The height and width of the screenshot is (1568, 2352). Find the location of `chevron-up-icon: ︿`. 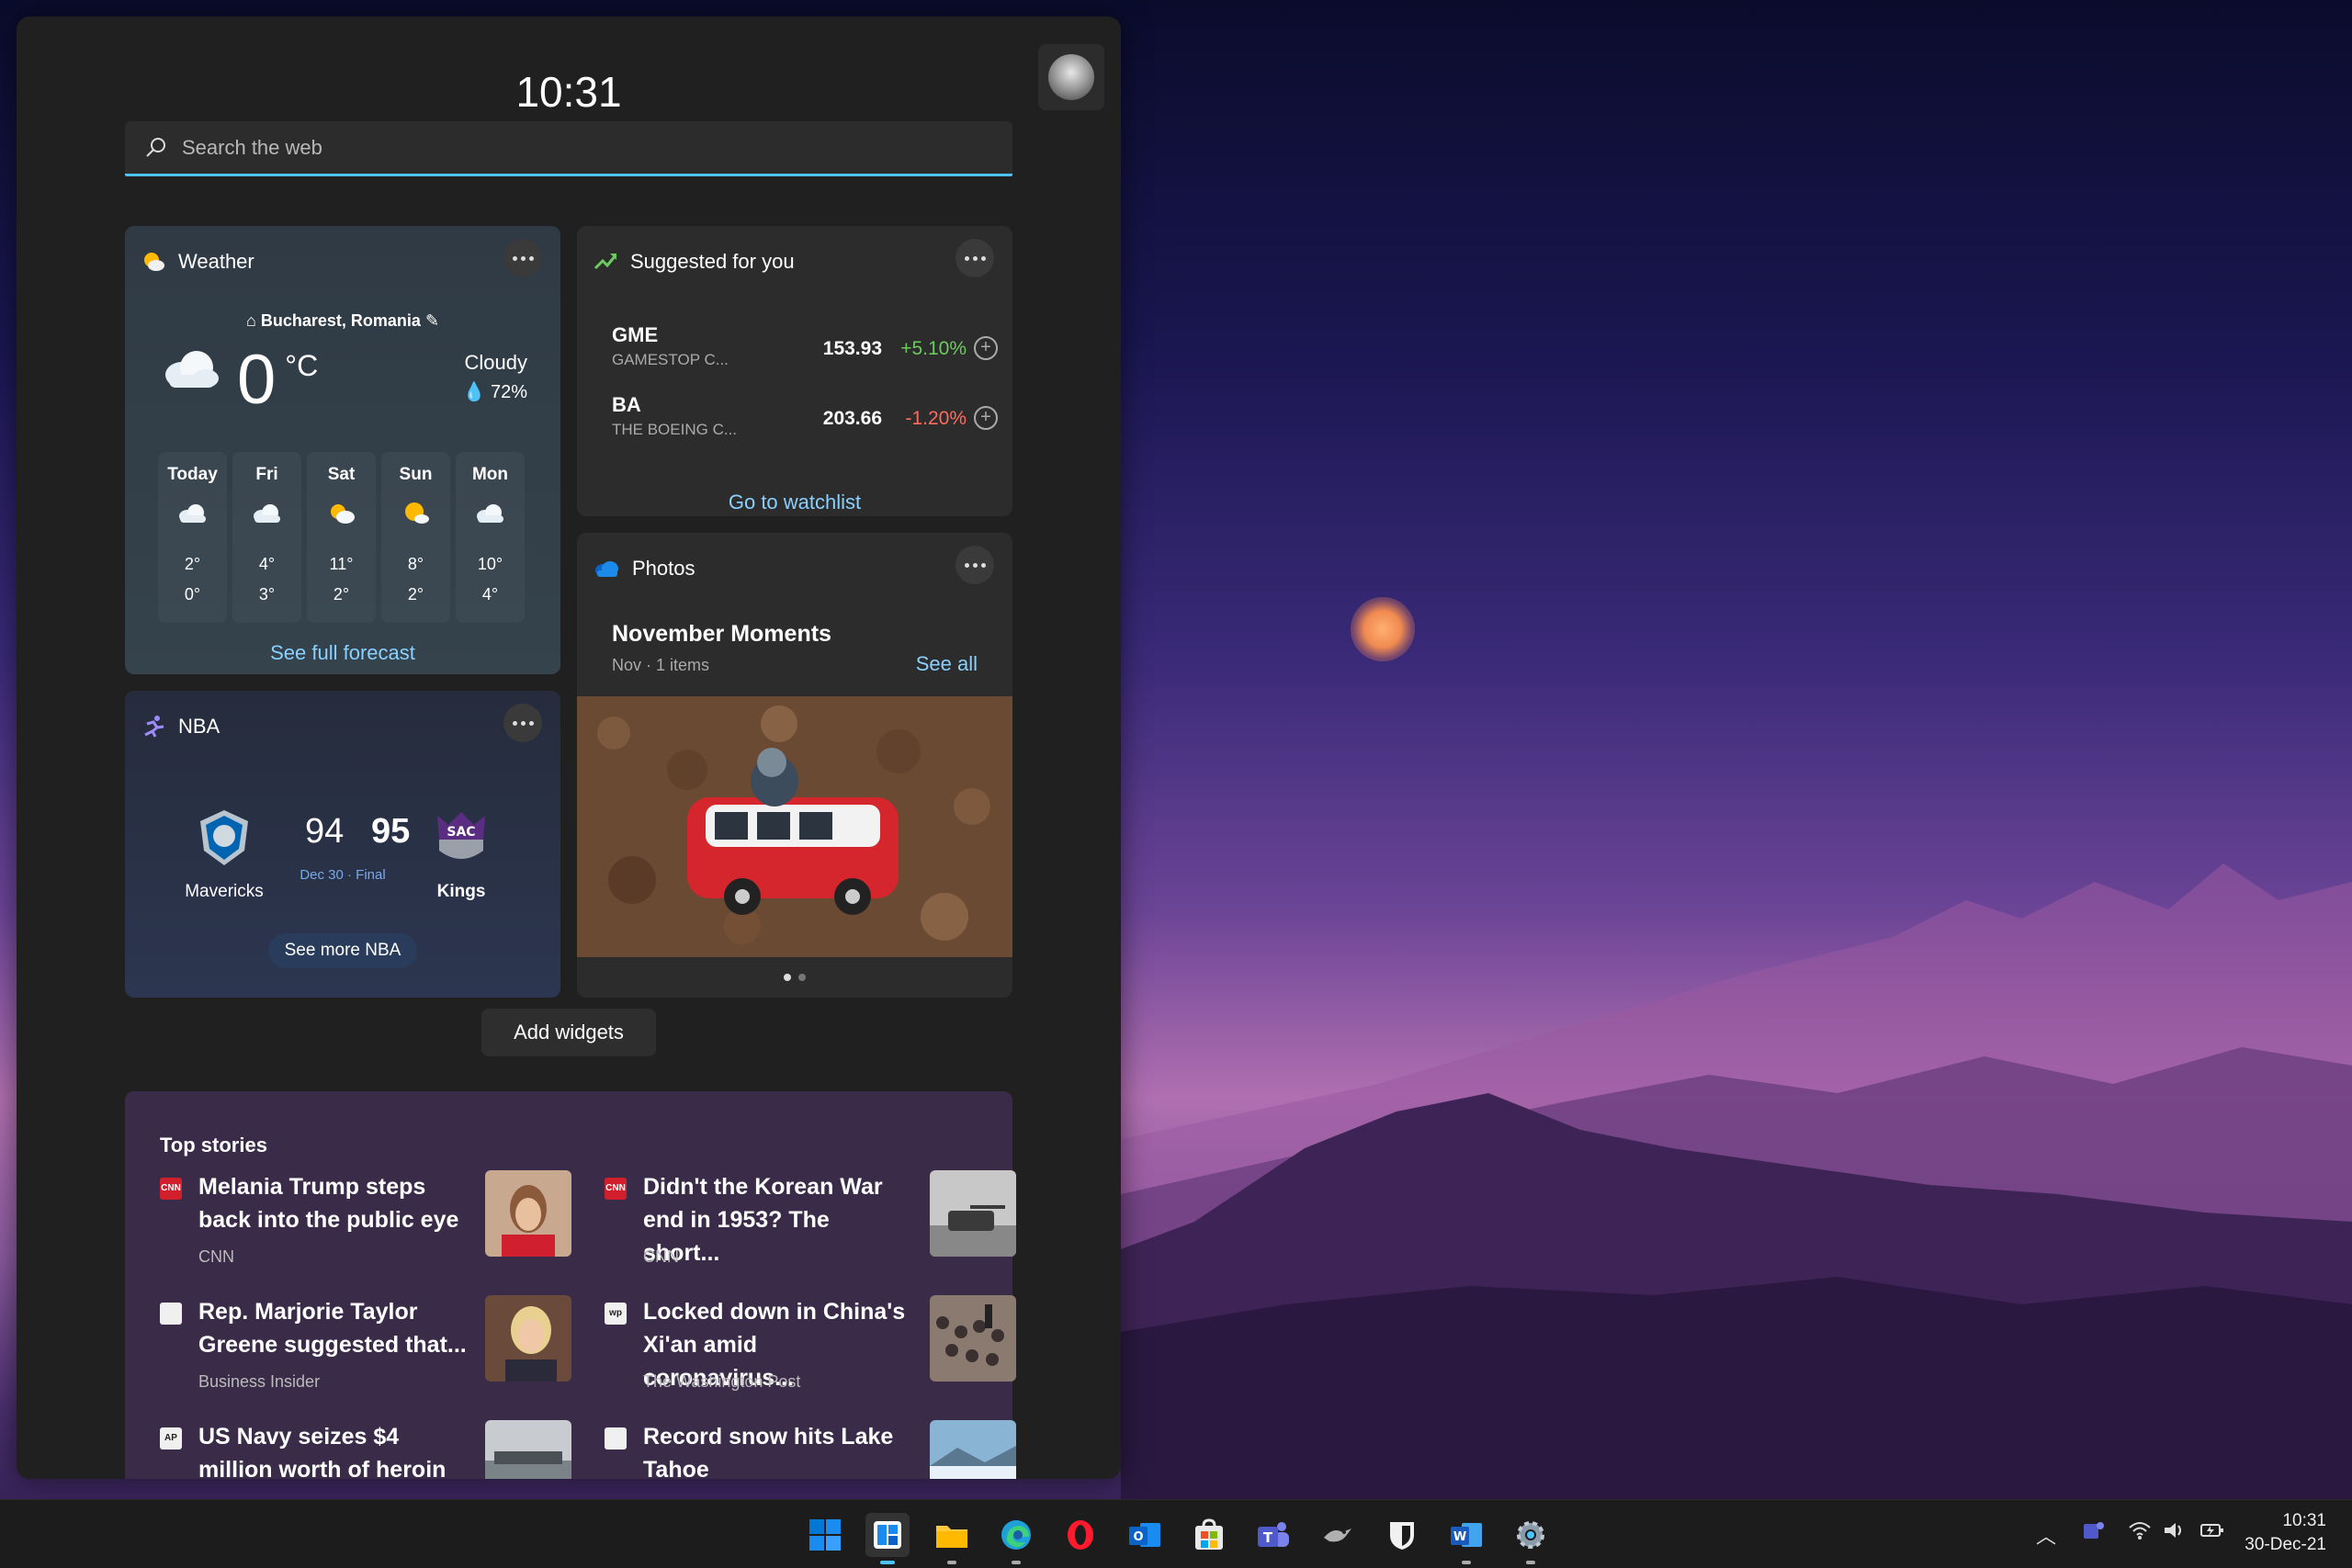

chevron-up-icon: ︿ is located at coordinates (2046, 1535).